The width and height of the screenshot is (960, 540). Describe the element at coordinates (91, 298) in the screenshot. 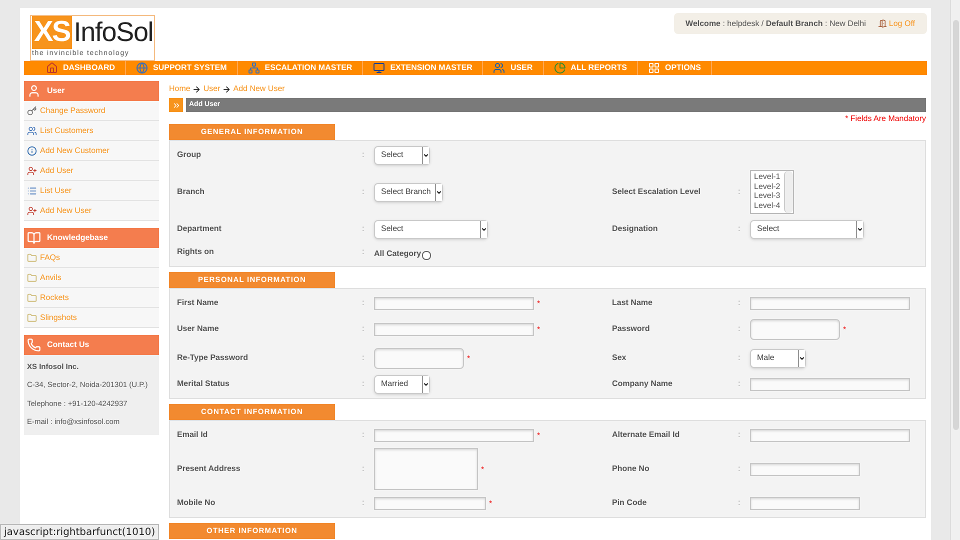

I see `sidebar-item: Rockets` at that location.